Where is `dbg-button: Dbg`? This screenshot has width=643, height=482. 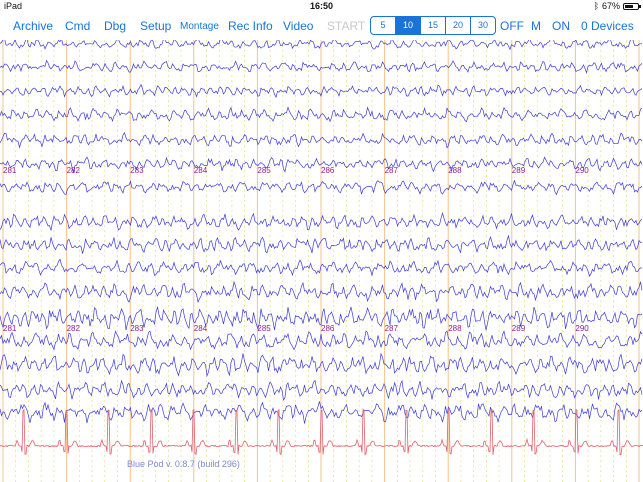 dbg-button: Dbg is located at coordinates (115, 26).